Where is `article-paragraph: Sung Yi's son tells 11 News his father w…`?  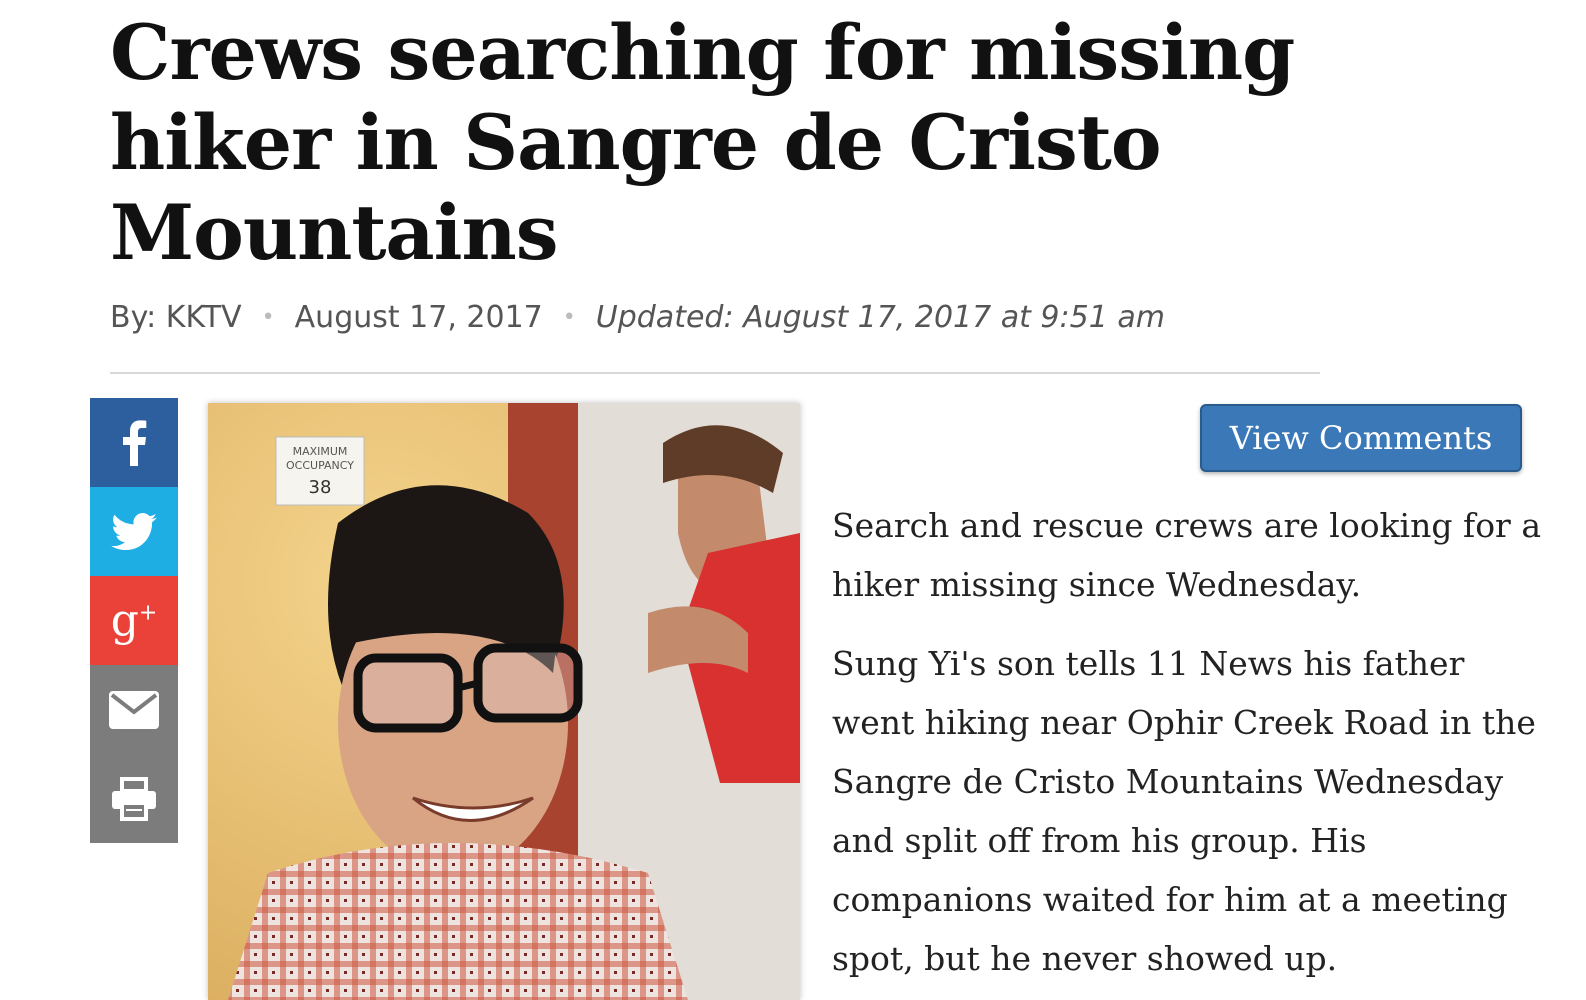
article-paragraph: Sung Yi's son tells 11 News his father w… is located at coordinates (1184, 811).